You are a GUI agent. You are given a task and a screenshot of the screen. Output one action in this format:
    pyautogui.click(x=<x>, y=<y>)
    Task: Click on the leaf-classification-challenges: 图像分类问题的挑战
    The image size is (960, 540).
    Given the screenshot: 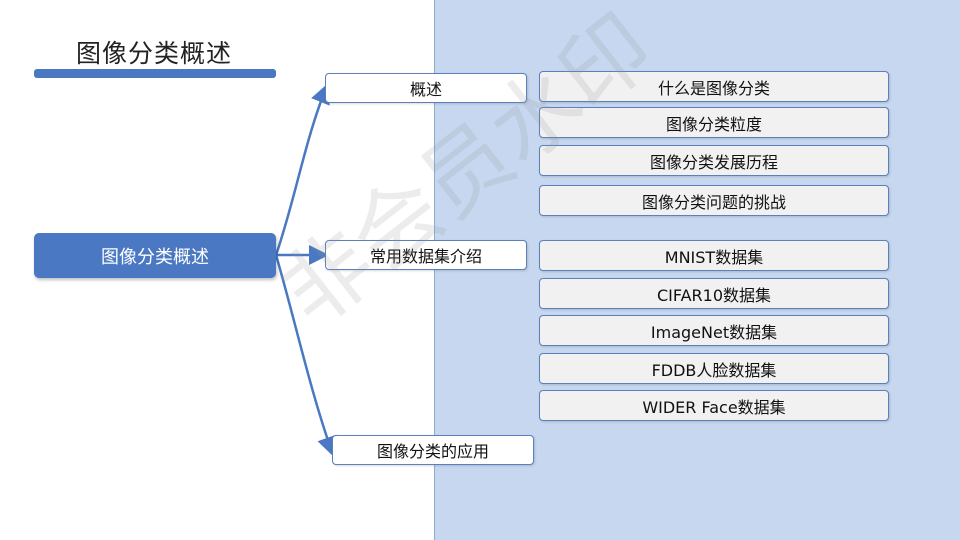 What is the action you would take?
    pyautogui.click(x=714, y=200)
    